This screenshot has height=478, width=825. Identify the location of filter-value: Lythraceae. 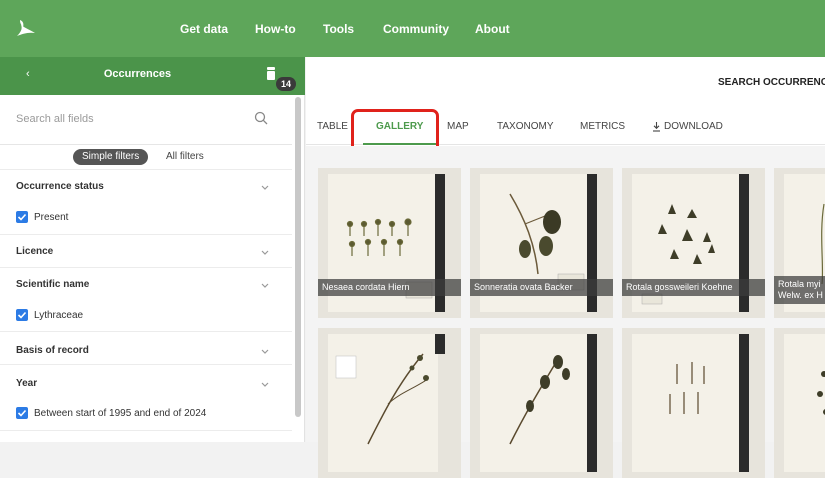
(59, 315).